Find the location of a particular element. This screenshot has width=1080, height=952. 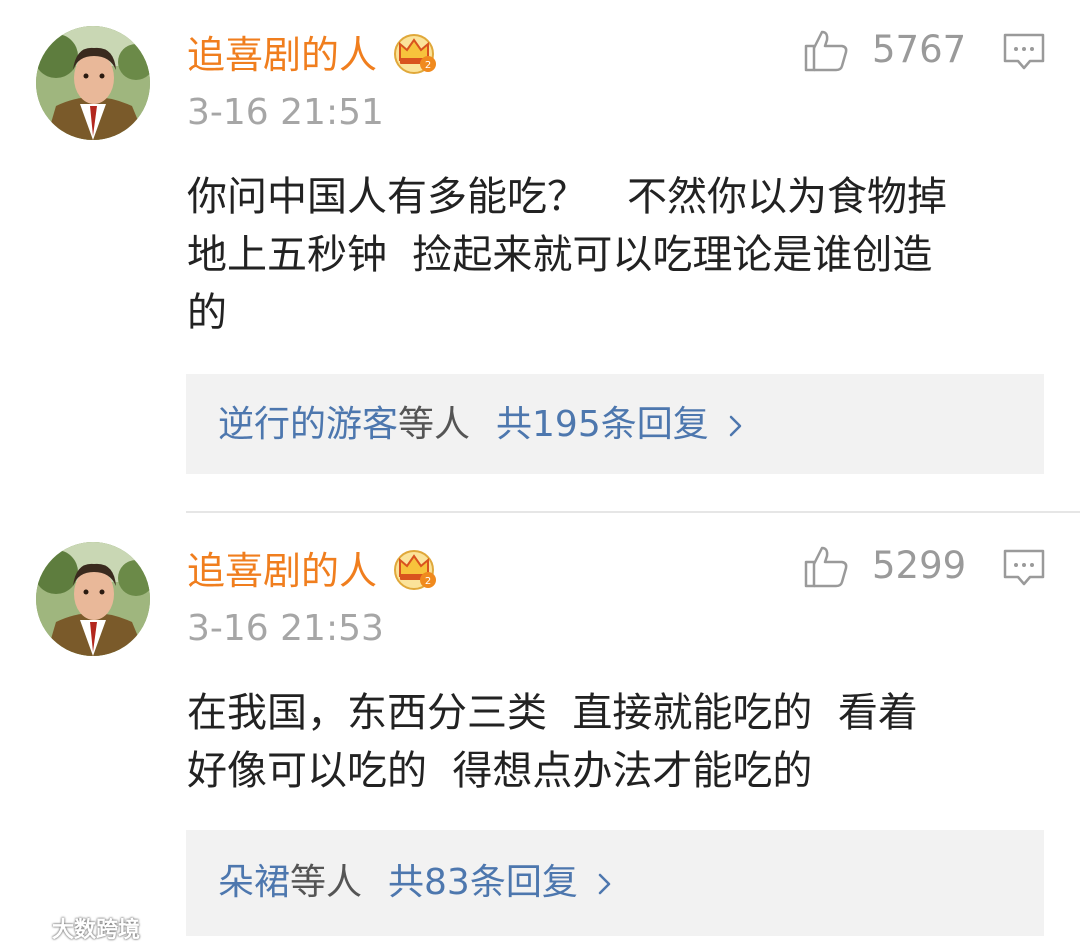

reply-count-link: 共83条回复 is located at coordinates (483, 882).